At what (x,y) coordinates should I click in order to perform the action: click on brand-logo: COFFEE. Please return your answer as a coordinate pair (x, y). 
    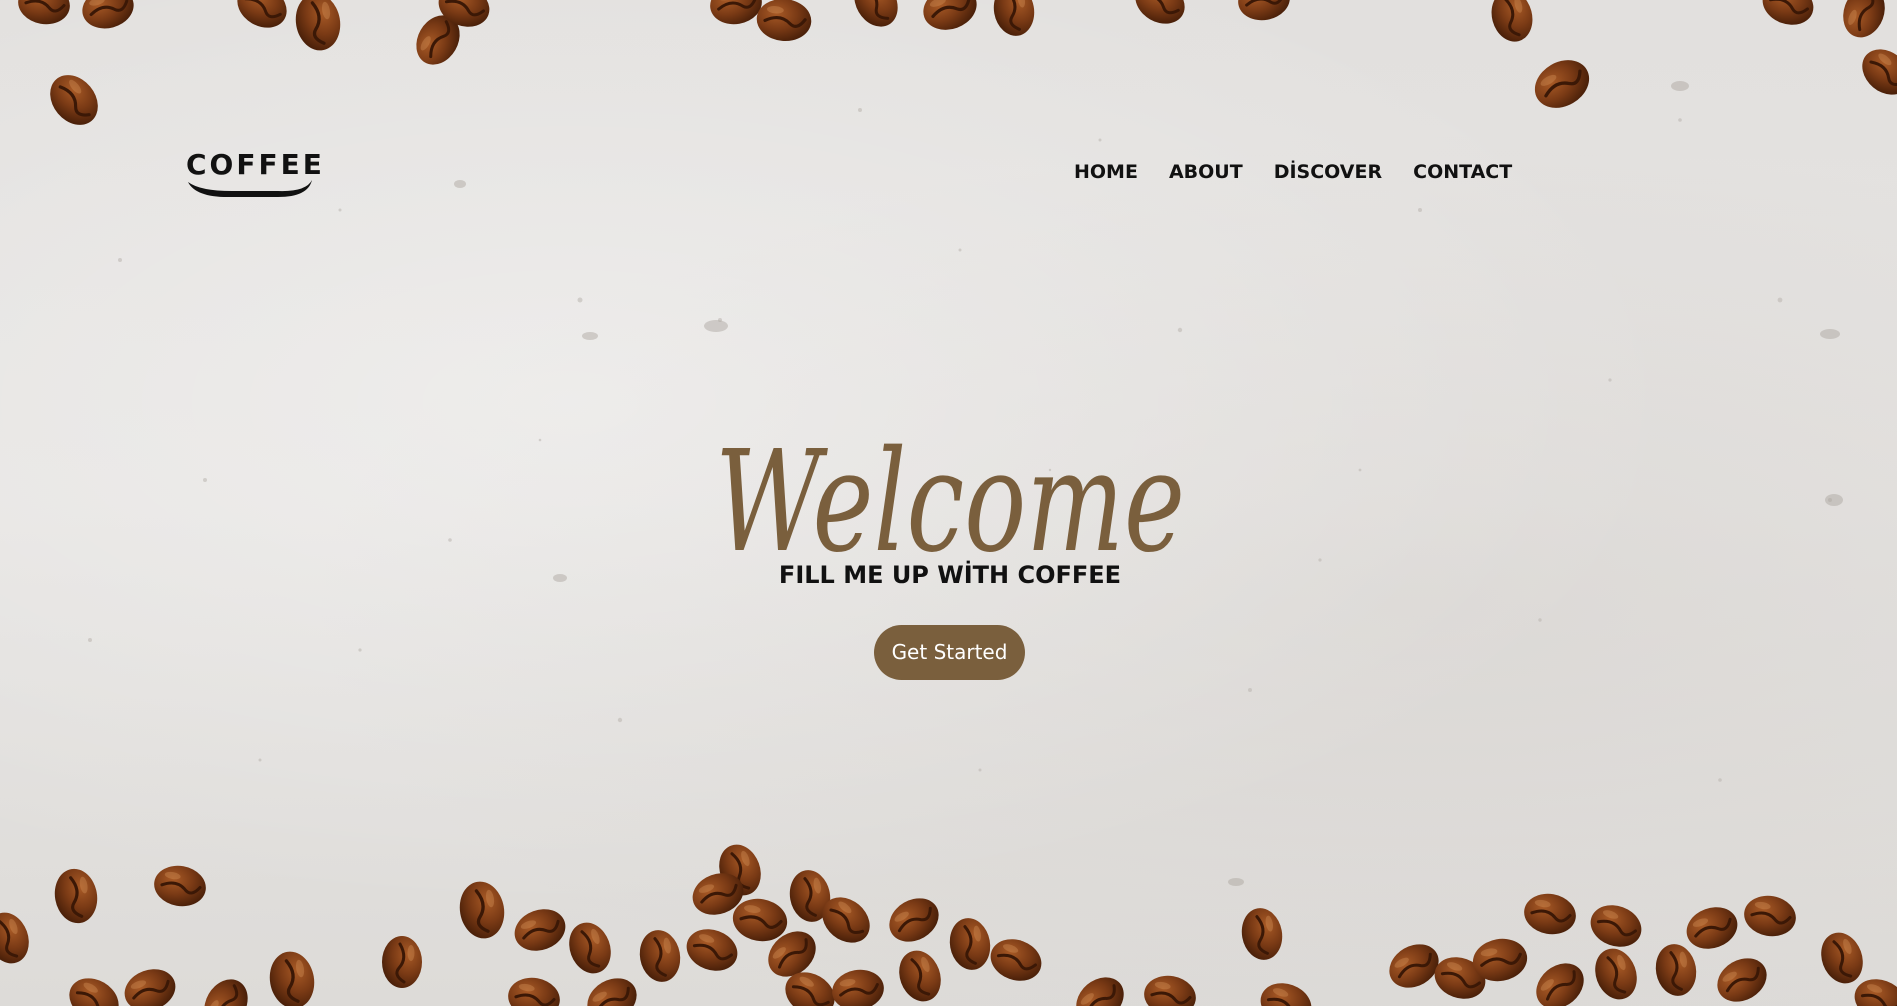
    Looking at the image, I should click on (255, 176).